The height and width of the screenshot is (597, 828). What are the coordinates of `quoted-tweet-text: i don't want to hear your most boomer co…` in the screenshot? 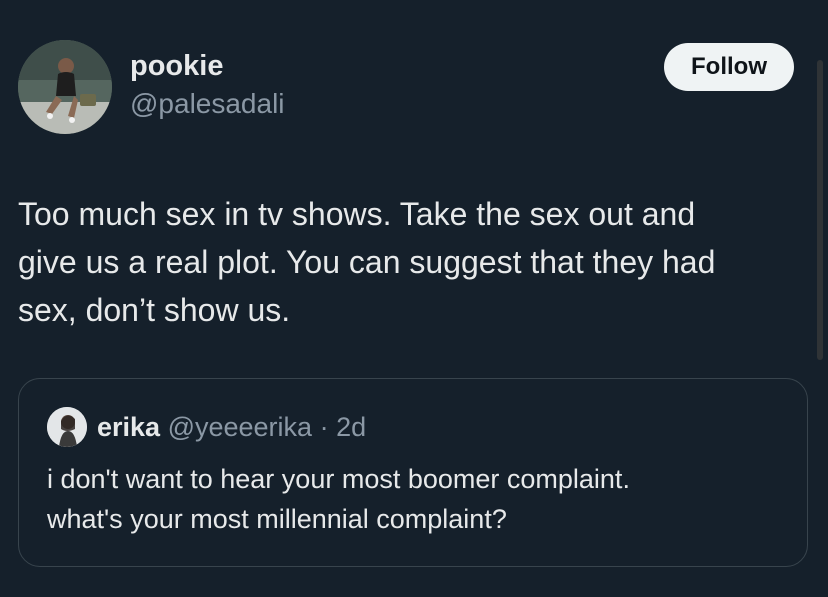 It's located at (338, 499).